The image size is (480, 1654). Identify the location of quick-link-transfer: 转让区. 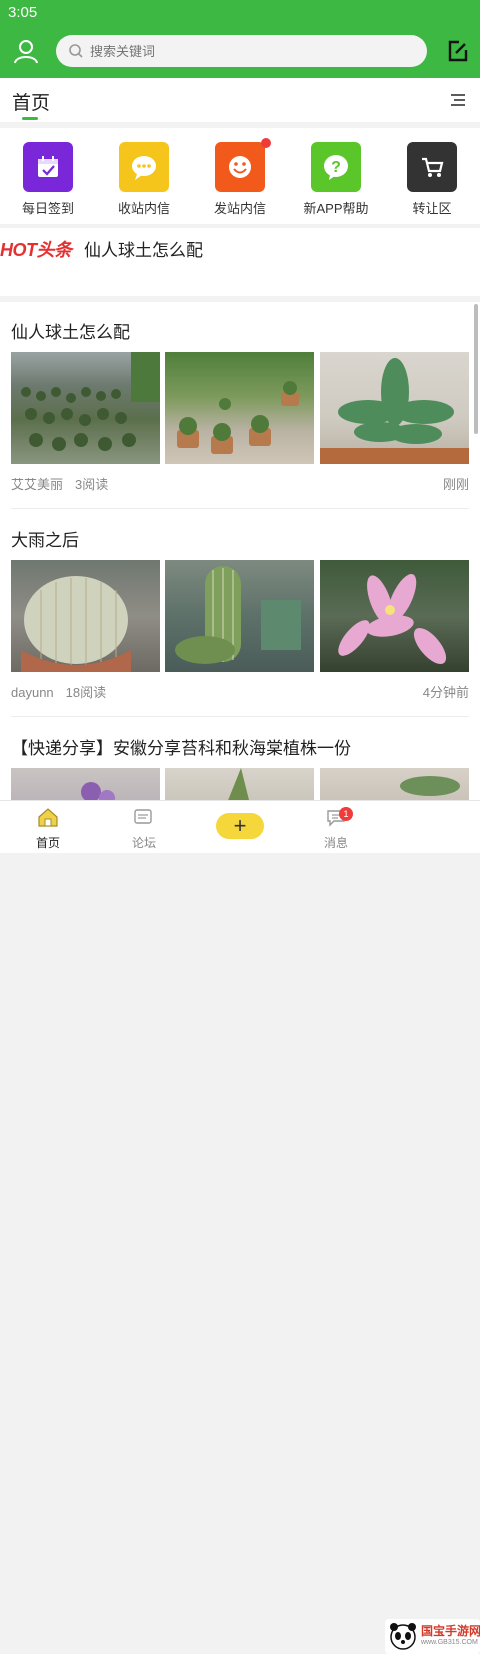
(432, 179).